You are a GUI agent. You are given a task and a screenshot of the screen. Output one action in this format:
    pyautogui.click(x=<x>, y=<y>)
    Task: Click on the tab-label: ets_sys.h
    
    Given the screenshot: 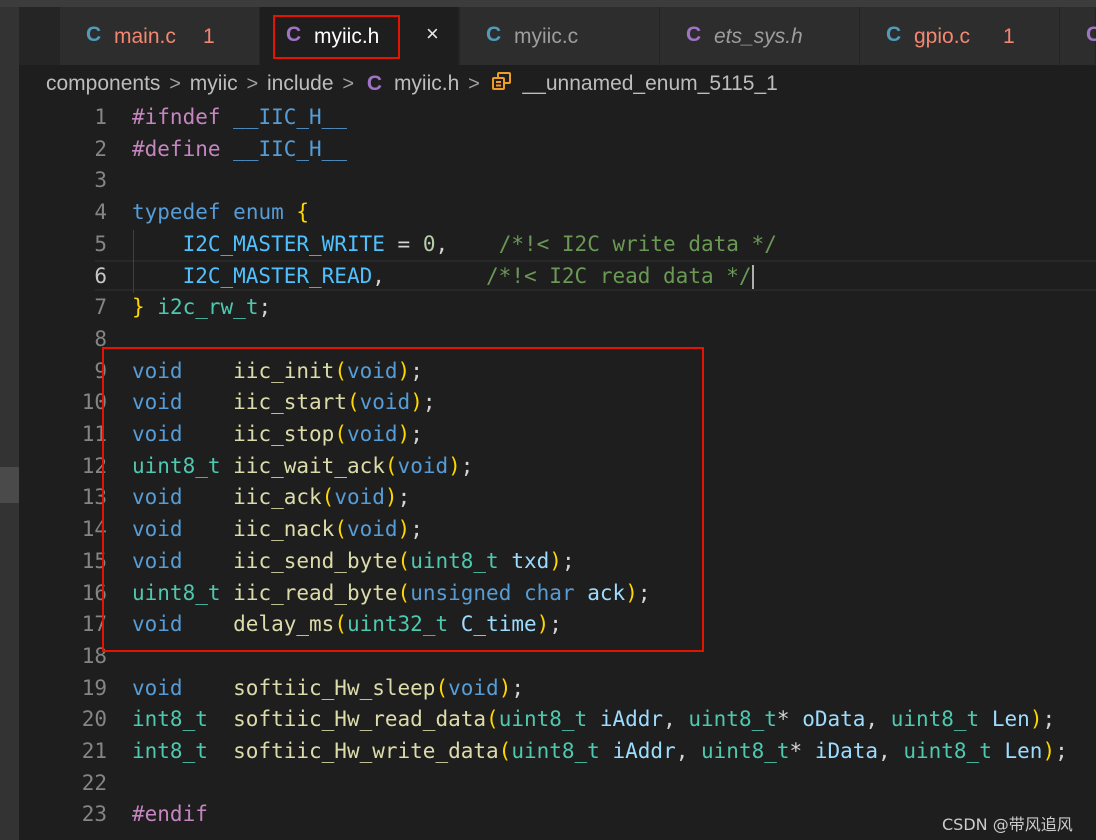 What is the action you would take?
    pyautogui.click(x=758, y=36)
    